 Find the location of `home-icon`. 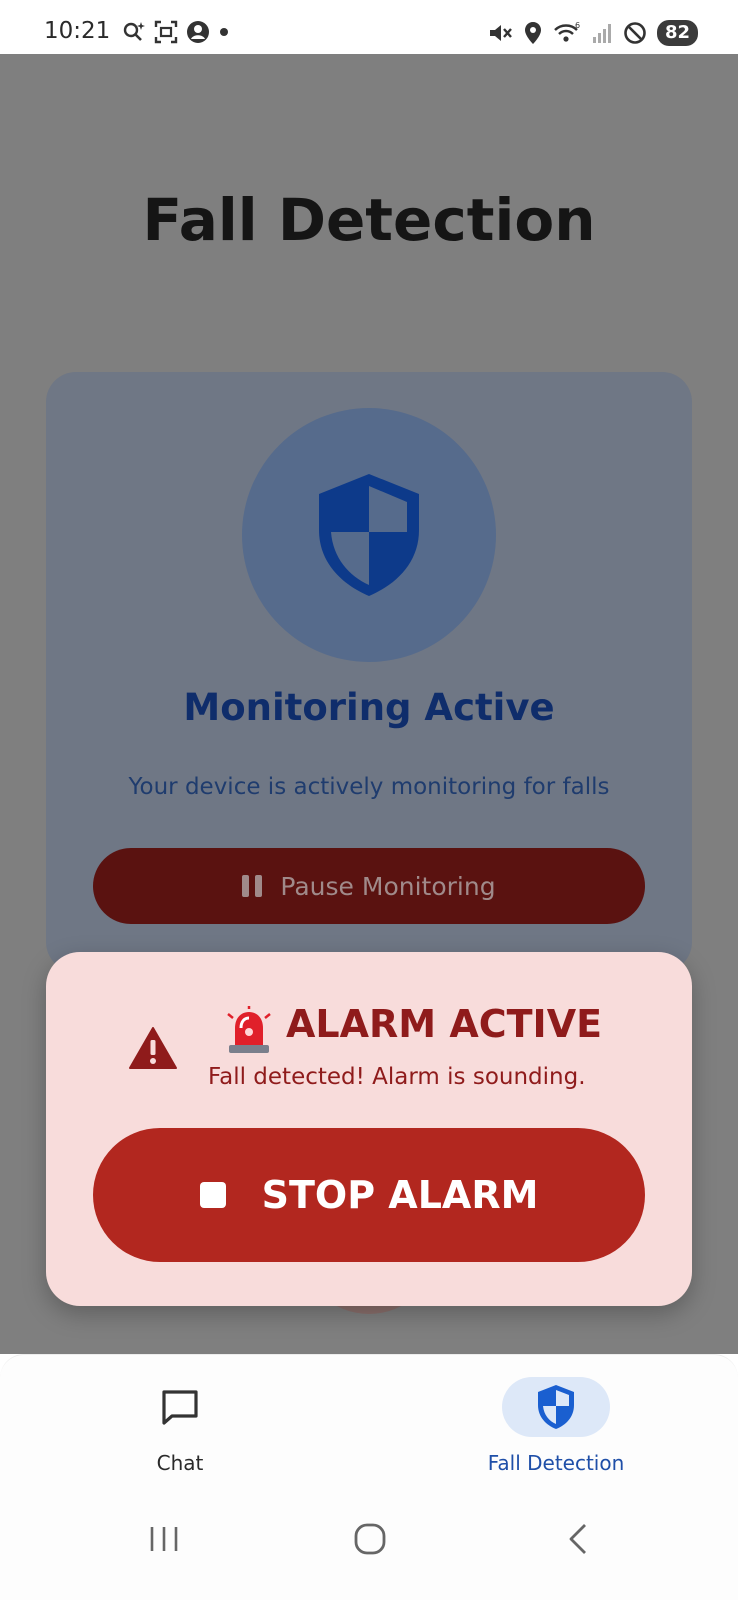

home-icon is located at coordinates (370, 1539).